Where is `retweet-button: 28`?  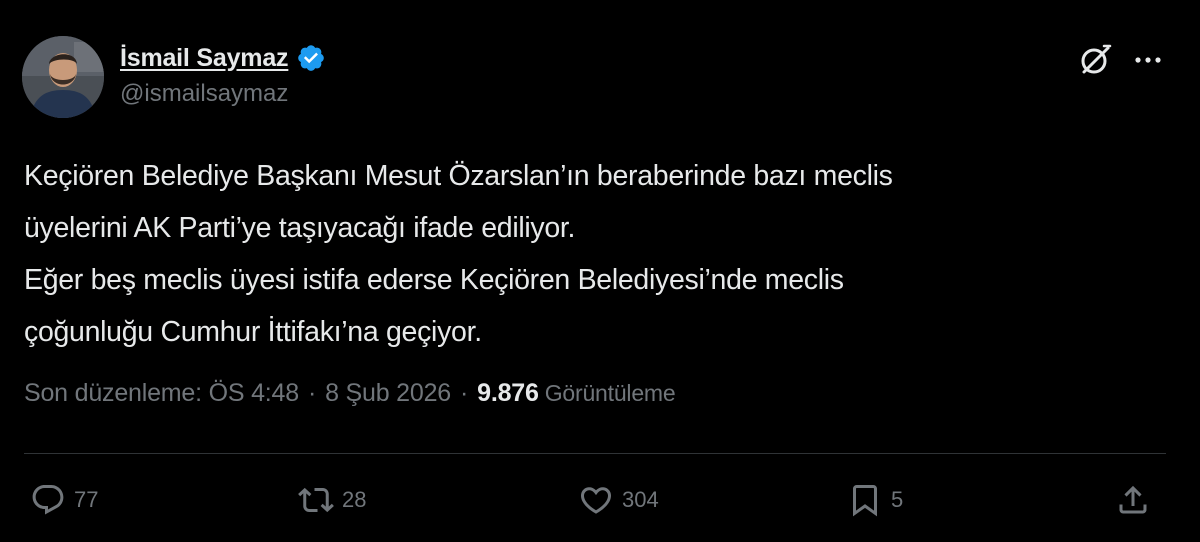
retweet-button: 28 is located at coordinates (332, 500).